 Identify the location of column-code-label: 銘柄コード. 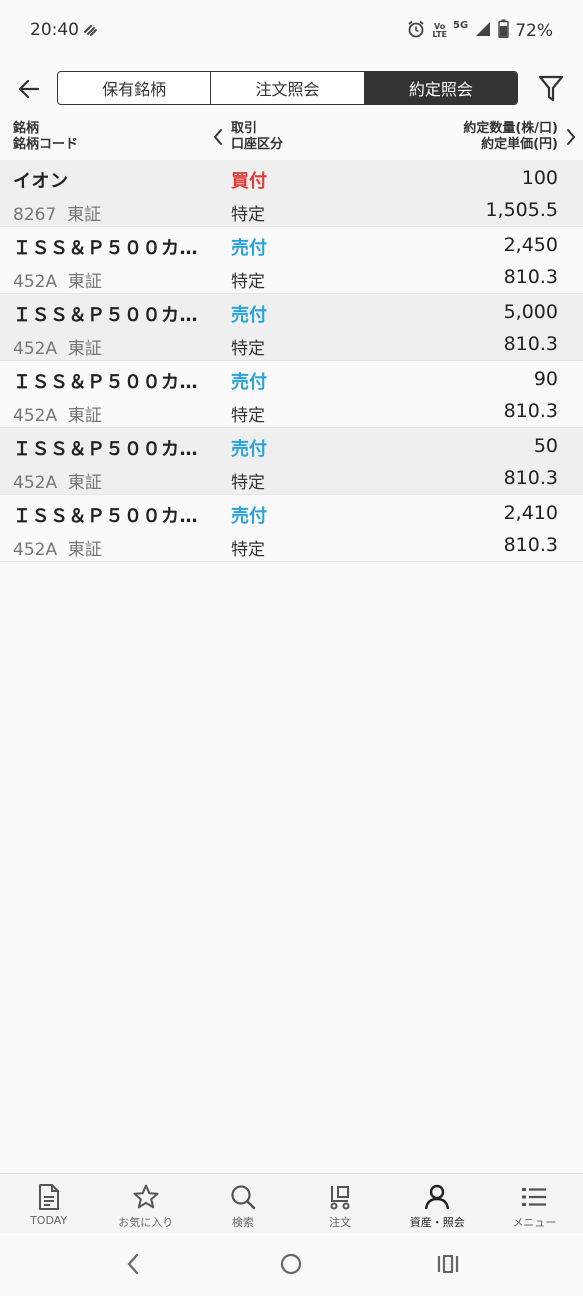
(46, 144).